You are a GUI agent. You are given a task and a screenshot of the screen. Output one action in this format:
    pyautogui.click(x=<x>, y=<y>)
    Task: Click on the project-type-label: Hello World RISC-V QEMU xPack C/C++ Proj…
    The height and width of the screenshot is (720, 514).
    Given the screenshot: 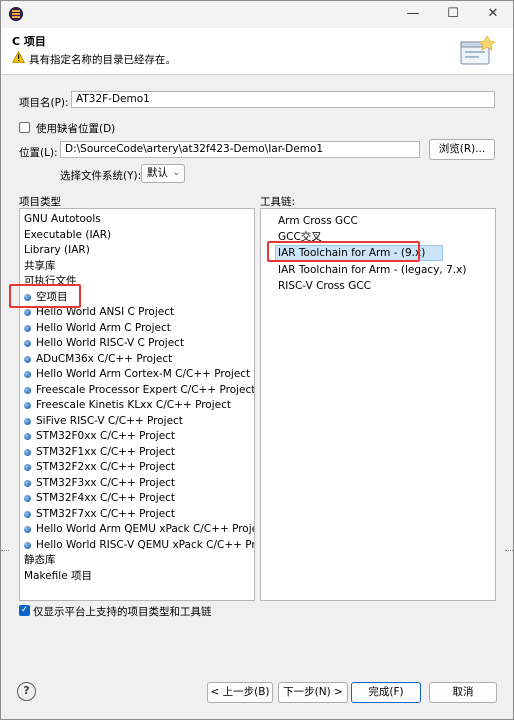 What is the action you would take?
    pyautogui.click(x=145, y=544)
    